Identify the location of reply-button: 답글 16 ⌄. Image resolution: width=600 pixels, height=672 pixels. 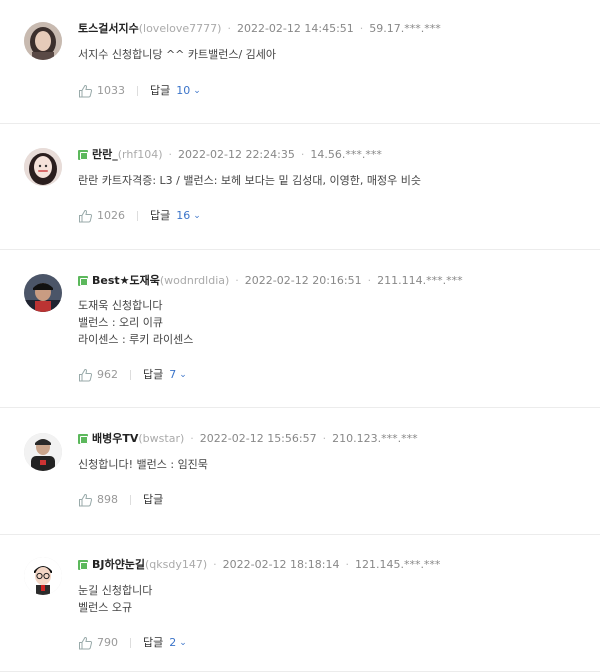
(175, 216).